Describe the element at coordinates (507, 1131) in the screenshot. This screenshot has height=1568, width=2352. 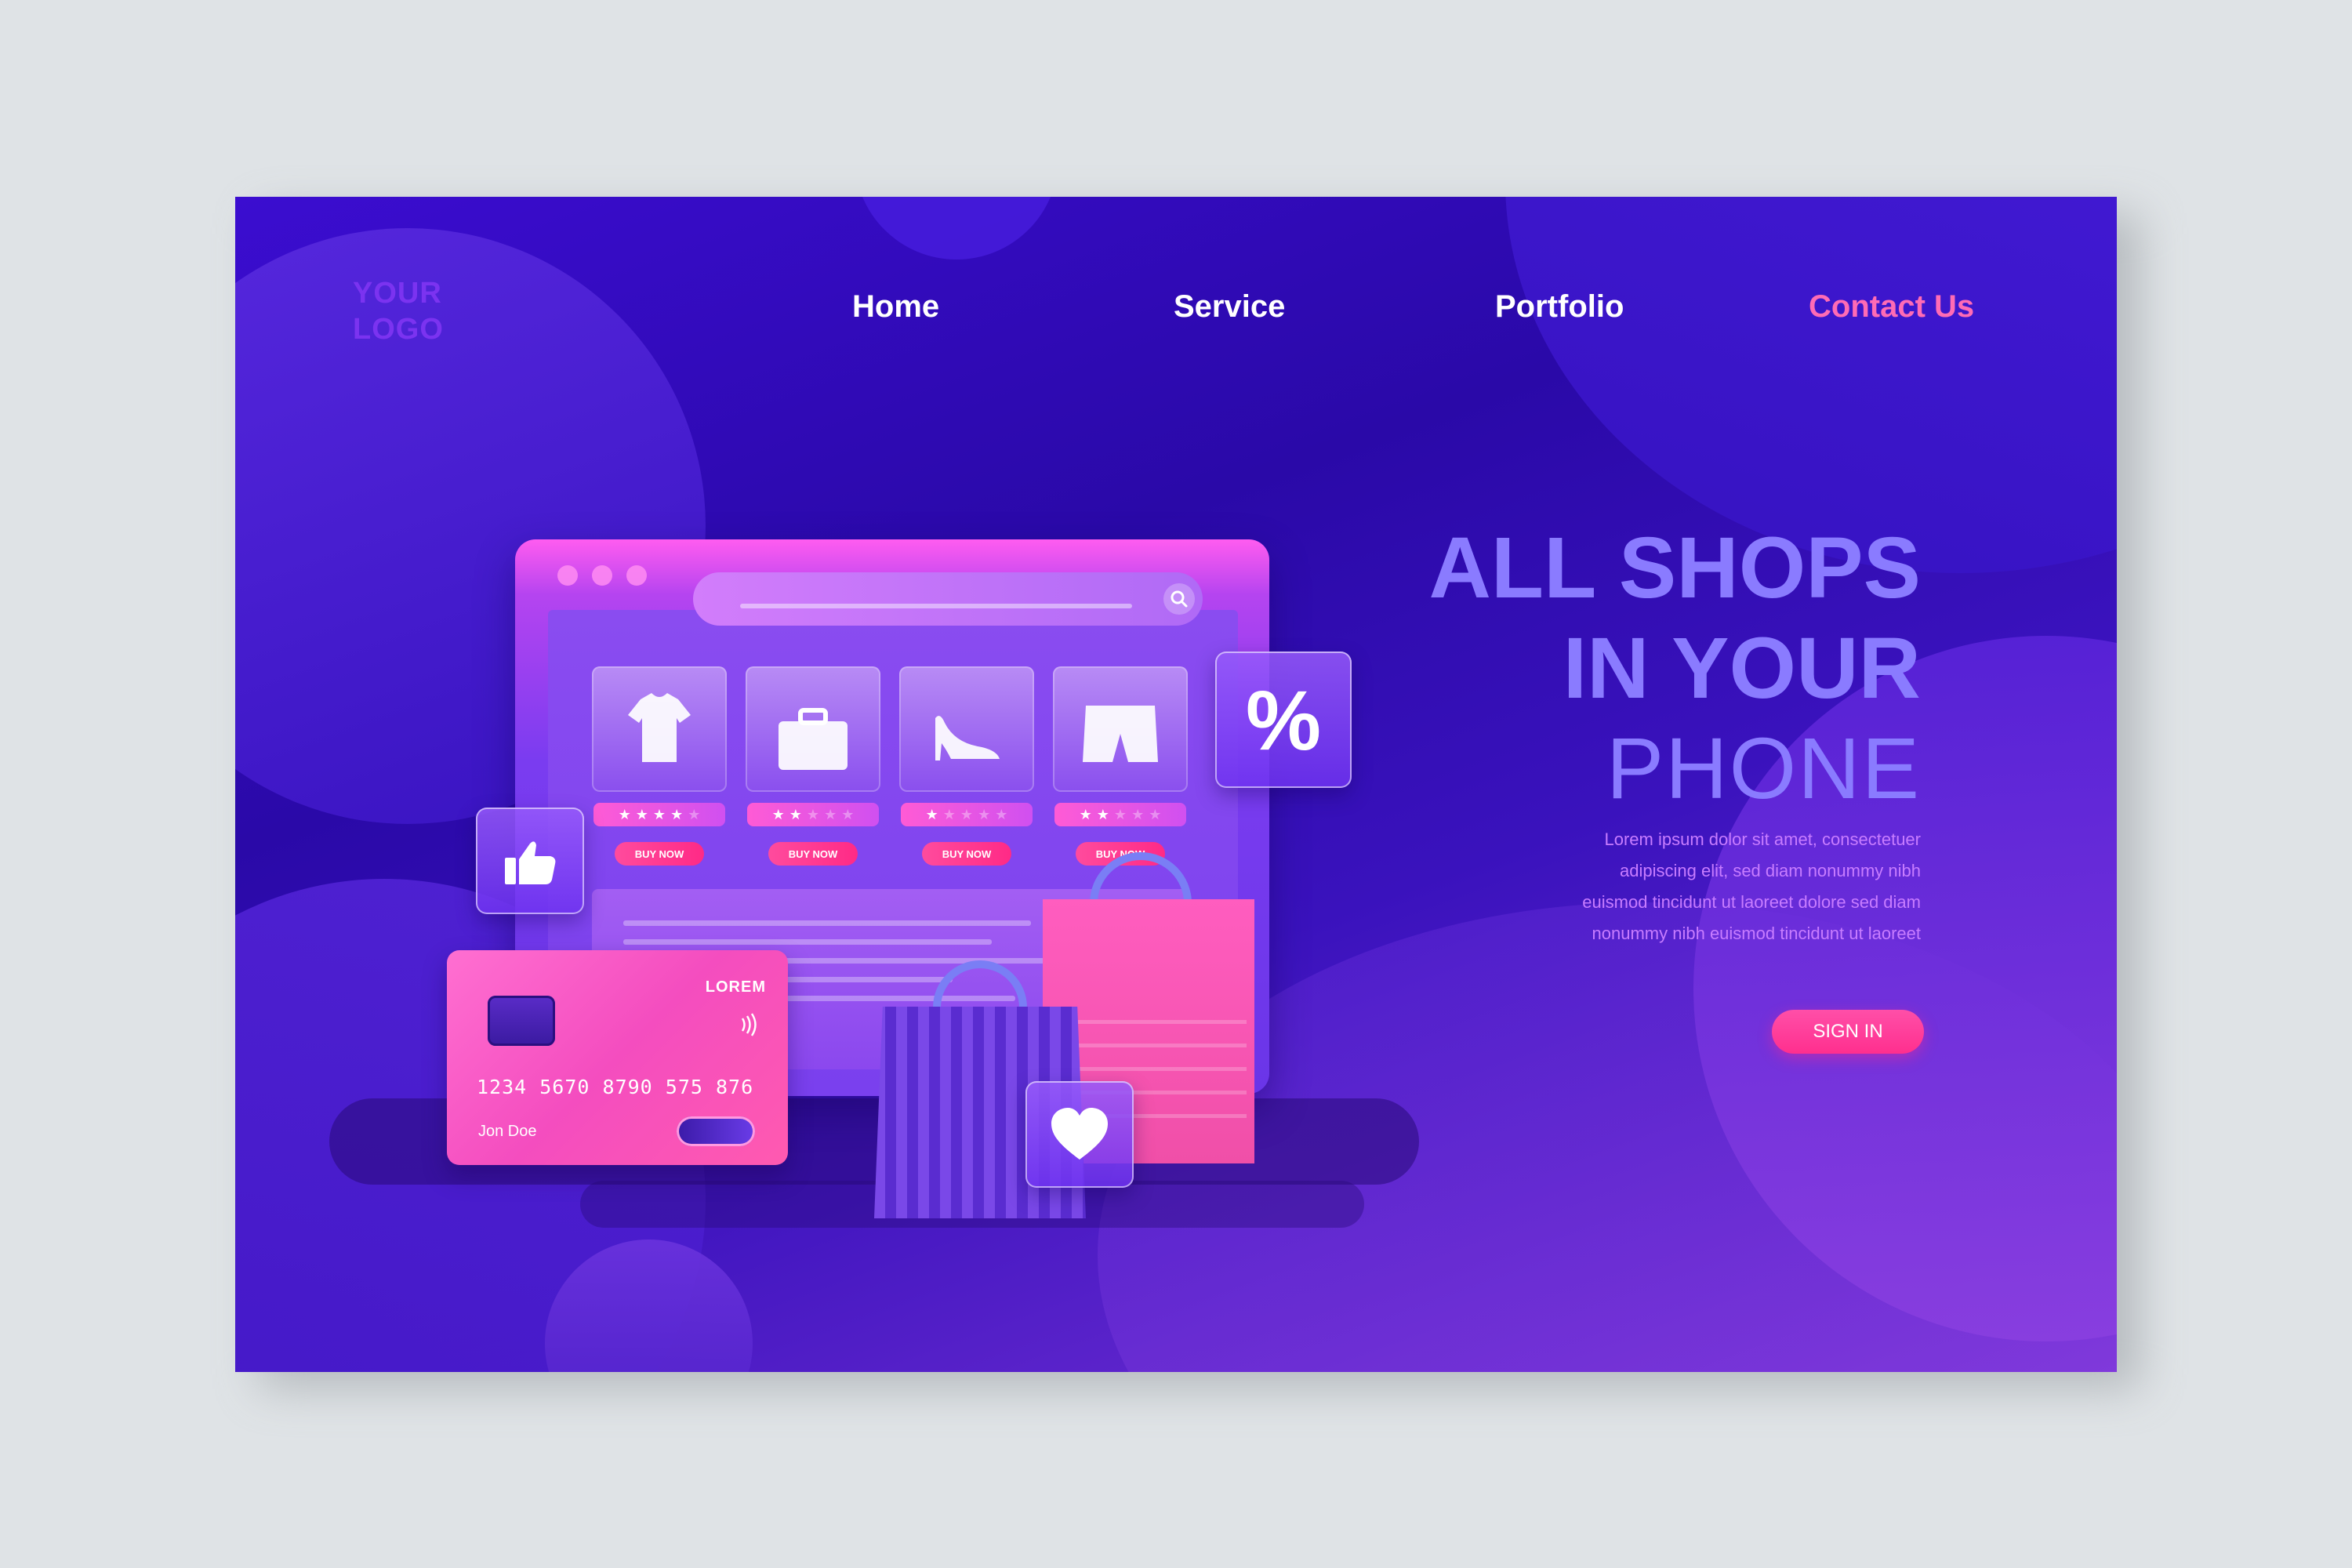
I see `card-holder: Jon Doe` at that location.